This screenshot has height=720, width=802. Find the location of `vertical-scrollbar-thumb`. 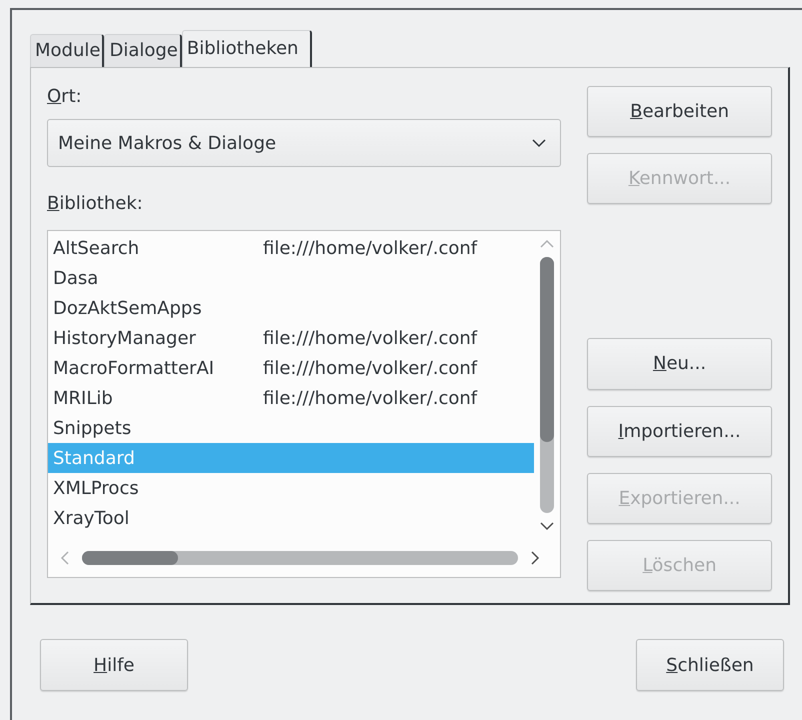

vertical-scrollbar-thumb is located at coordinates (547, 349).